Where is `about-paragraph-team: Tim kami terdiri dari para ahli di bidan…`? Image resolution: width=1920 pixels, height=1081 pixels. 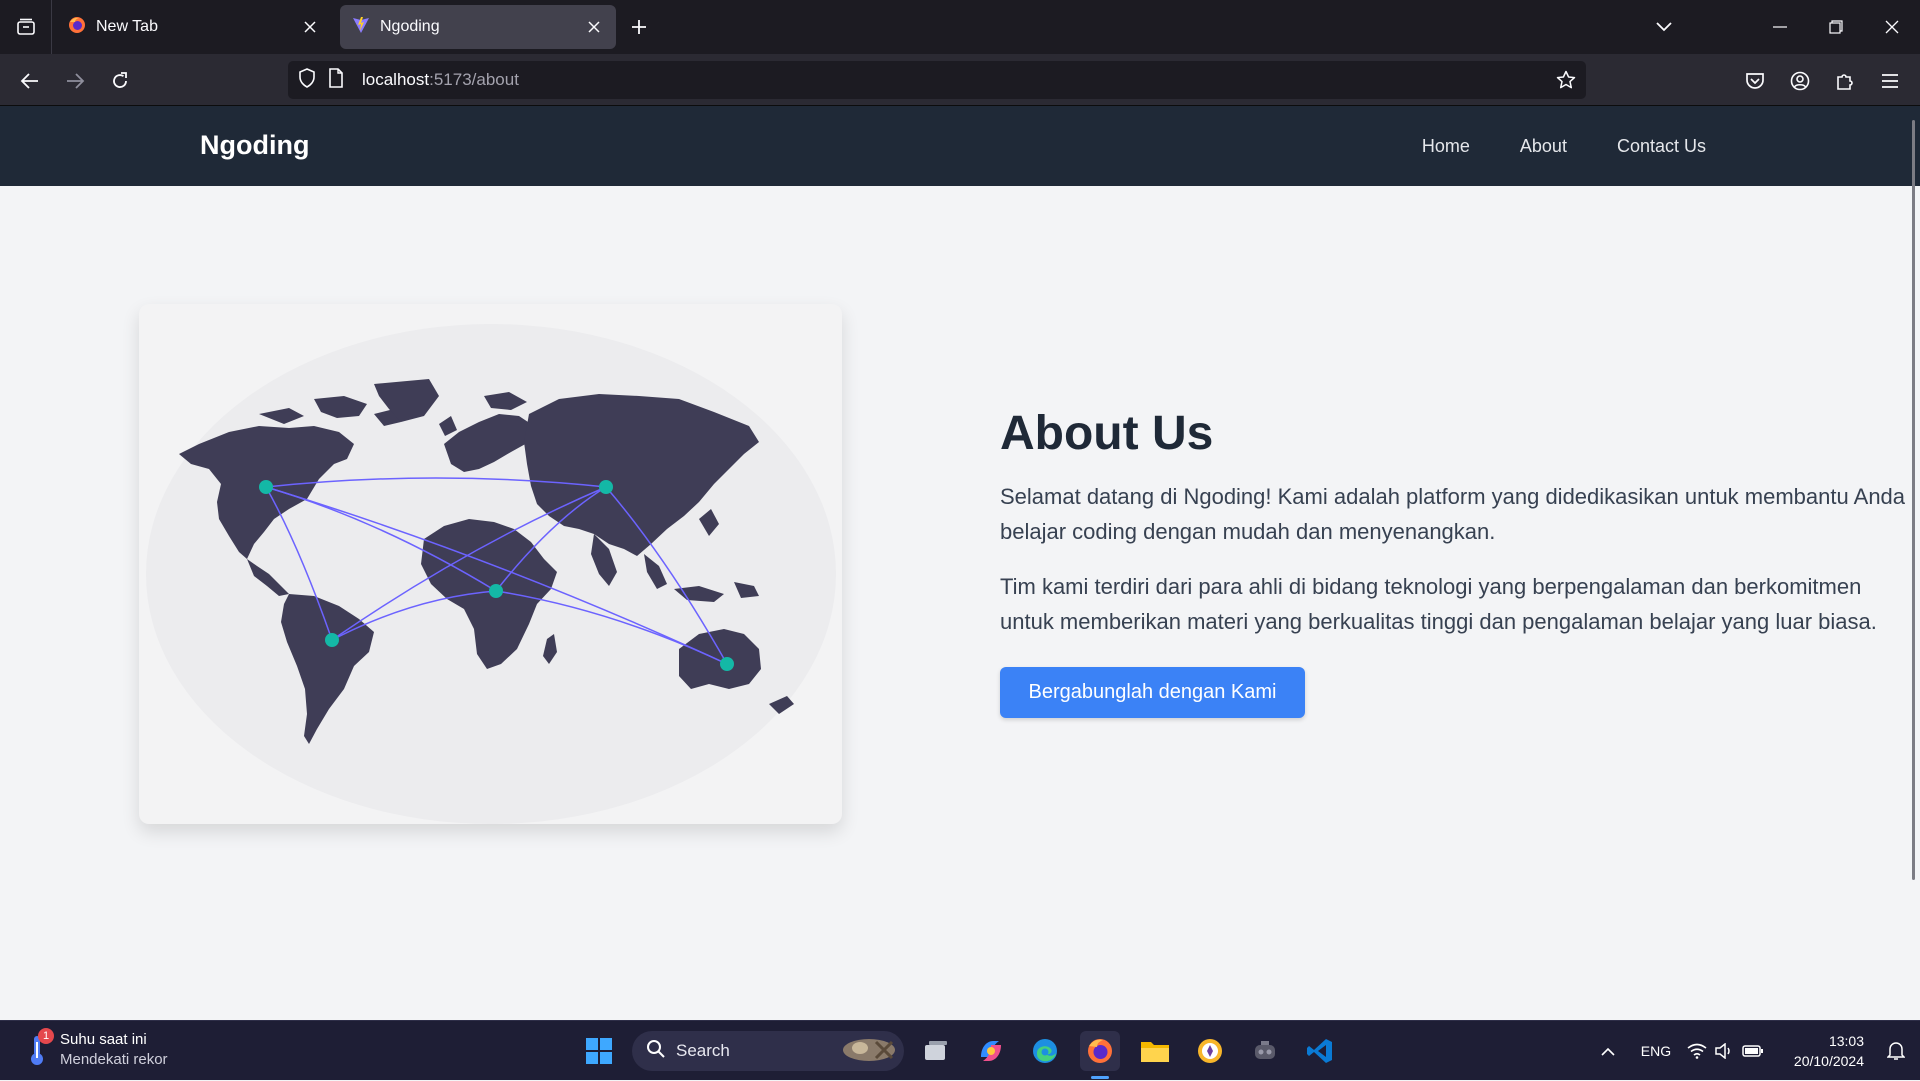
about-paragraph-team: Tim kami terdiri dari para ahli di bidan… is located at coordinates (1438, 604).